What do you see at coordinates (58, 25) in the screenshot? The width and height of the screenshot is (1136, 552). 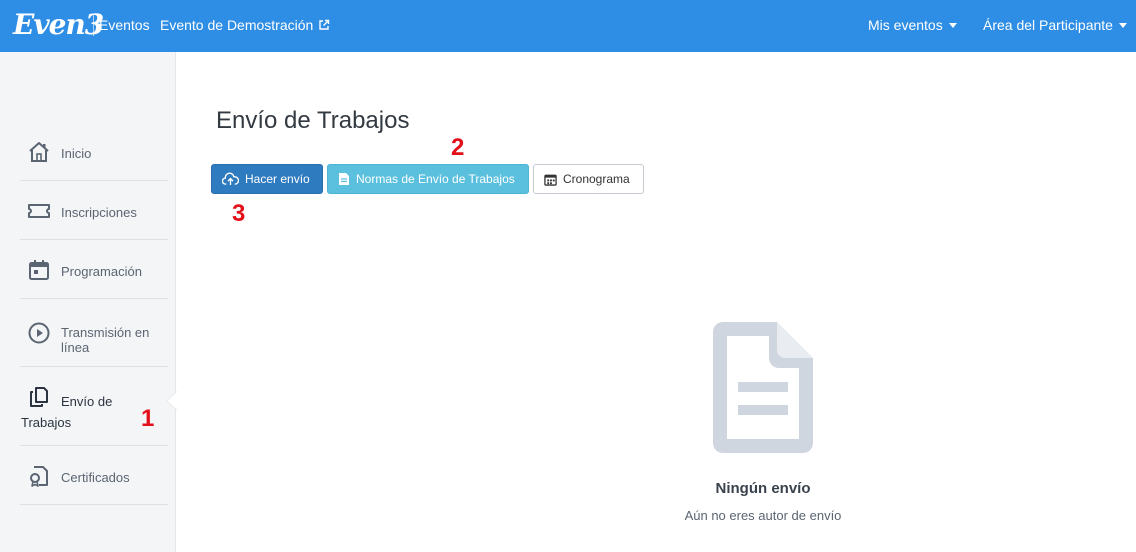 I see `even3-logo: Even3` at bounding box center [58, 25].